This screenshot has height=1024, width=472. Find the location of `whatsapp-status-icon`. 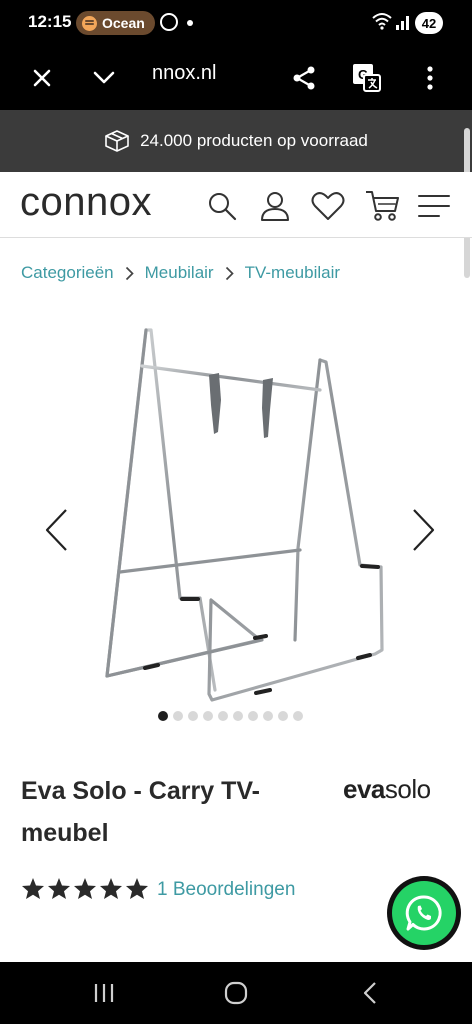

whatsapp-status-icon is located at coordinates (169, 22).